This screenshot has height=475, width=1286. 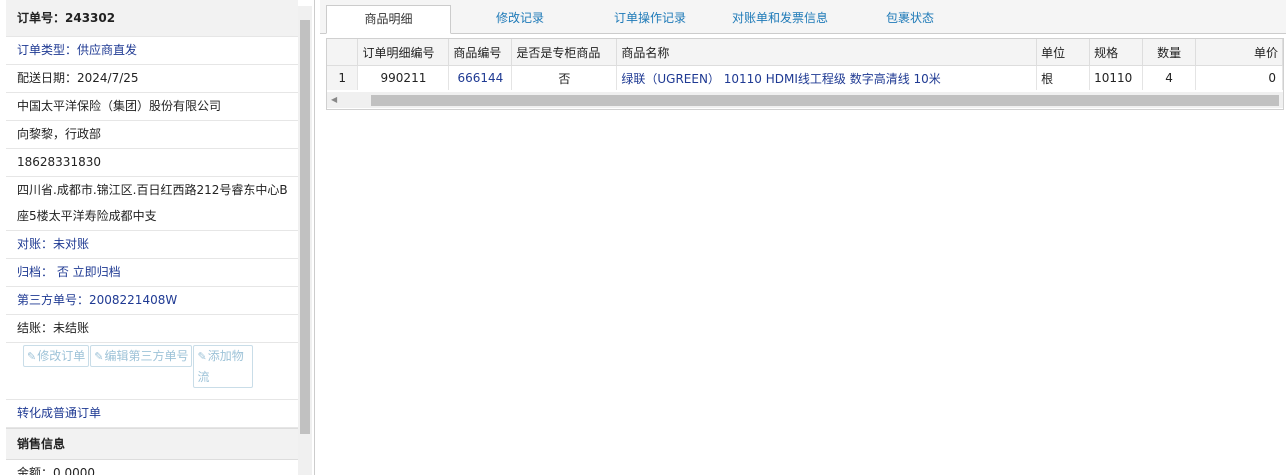 What do you see at coordinates (825, 100) in the screenshot?
I see `grid-scroll-thumb` at bounding box center [825, 100].